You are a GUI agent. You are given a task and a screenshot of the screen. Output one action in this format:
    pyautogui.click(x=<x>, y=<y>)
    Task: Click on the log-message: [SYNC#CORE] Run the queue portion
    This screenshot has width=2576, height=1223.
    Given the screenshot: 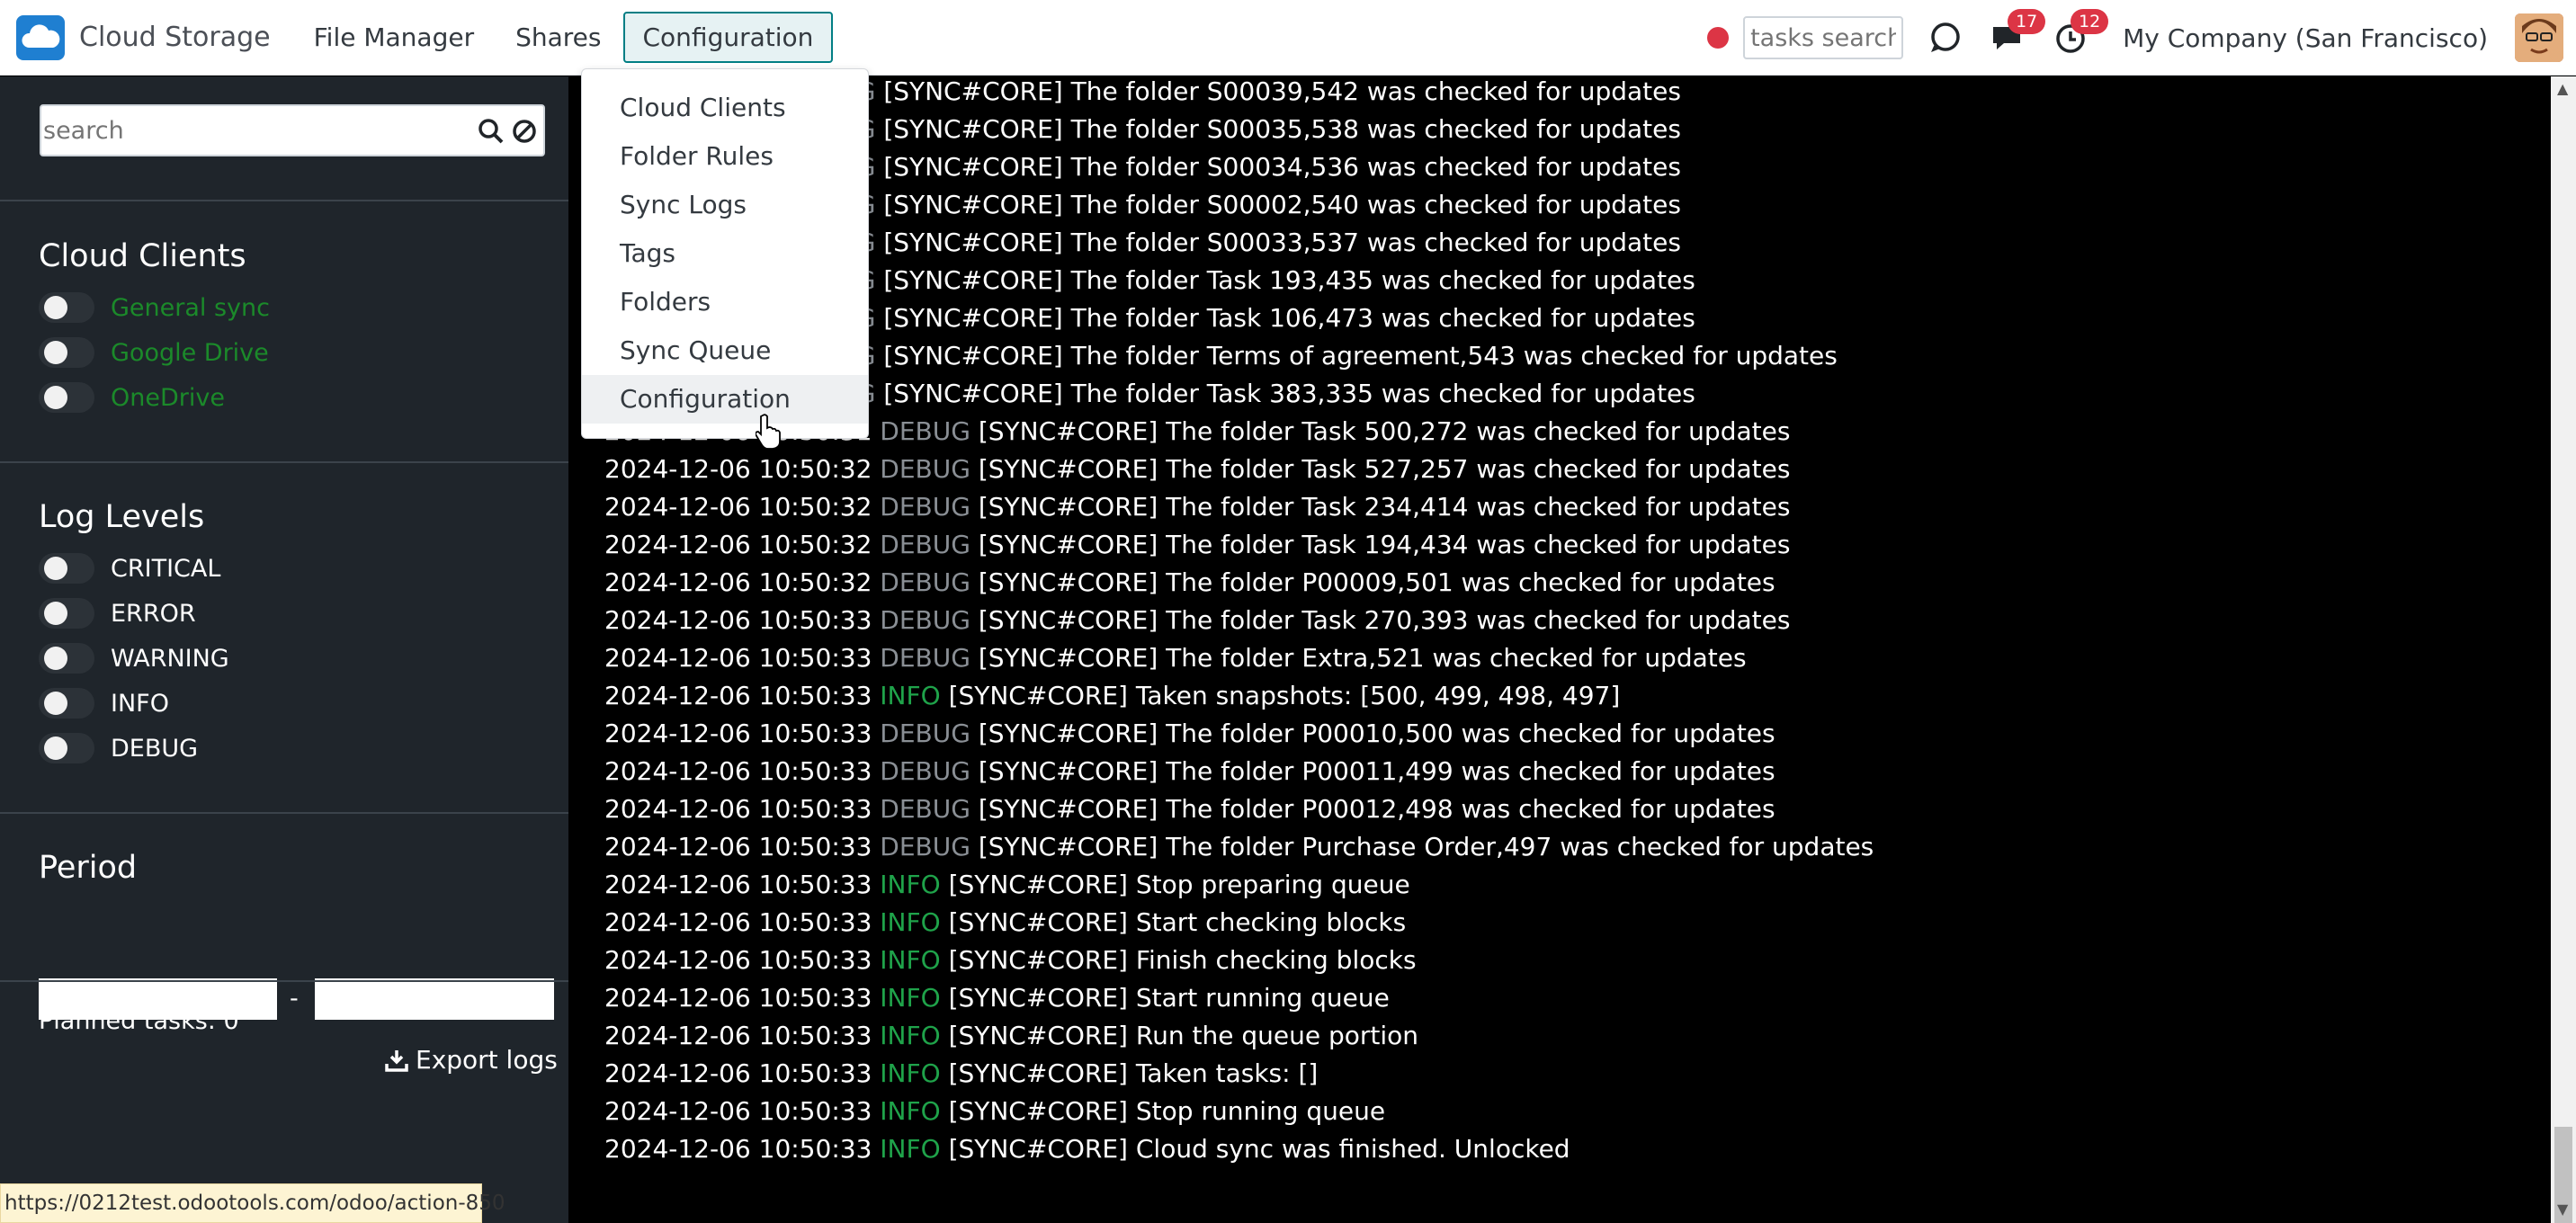 What is the action you would take?
    pyautogui.click(x=1183, y=1035)
    